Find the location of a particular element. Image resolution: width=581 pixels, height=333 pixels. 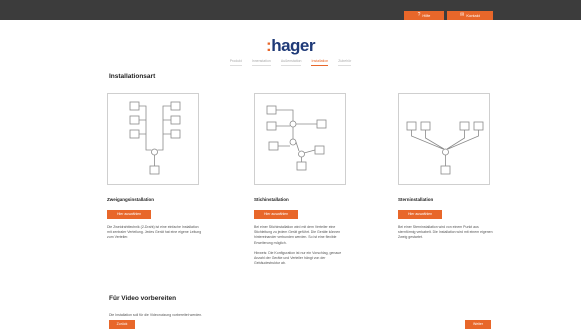

contact-button: ✉ Kontakt is located at coordinates (470, 15).